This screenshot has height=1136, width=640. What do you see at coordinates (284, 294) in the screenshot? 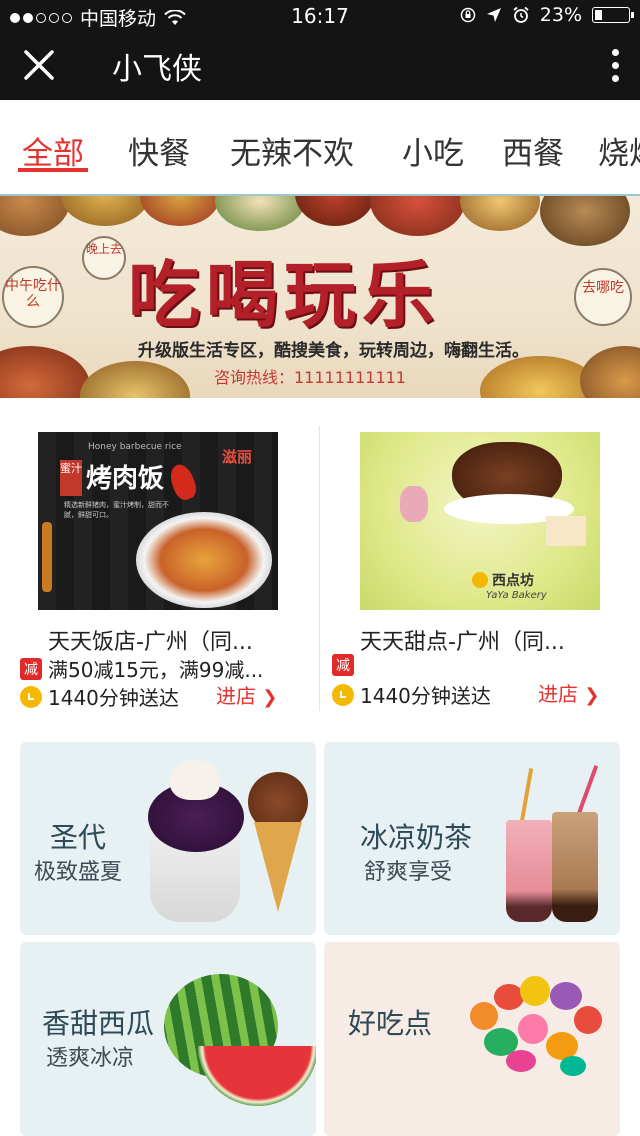
I see `banner-headline: 吃喝玩乐` at bounding box center [284, 294].